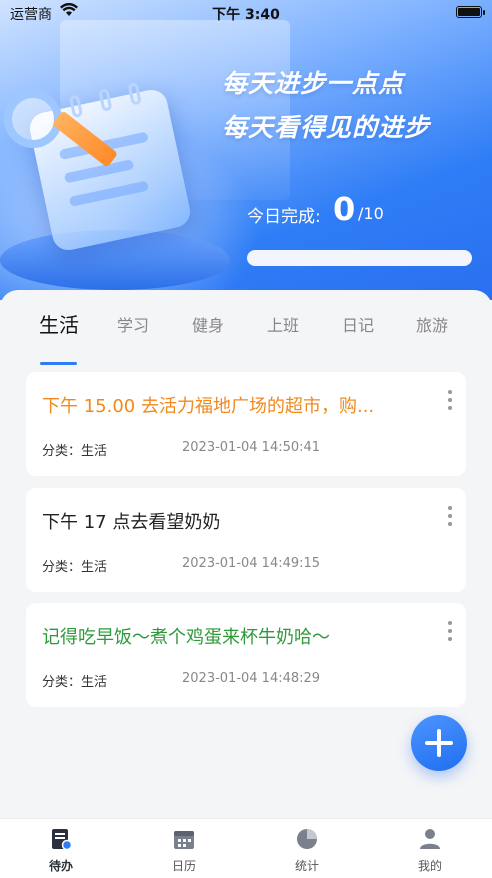 Image resolution: width=492 pixels, height=878 pixels. Describe the element at coordinates (246, 540) in the screenshot. I see `task-card: 下午 17 点去看望奶奶 分类：生活 2023-01-04 14:49:15` at that location.